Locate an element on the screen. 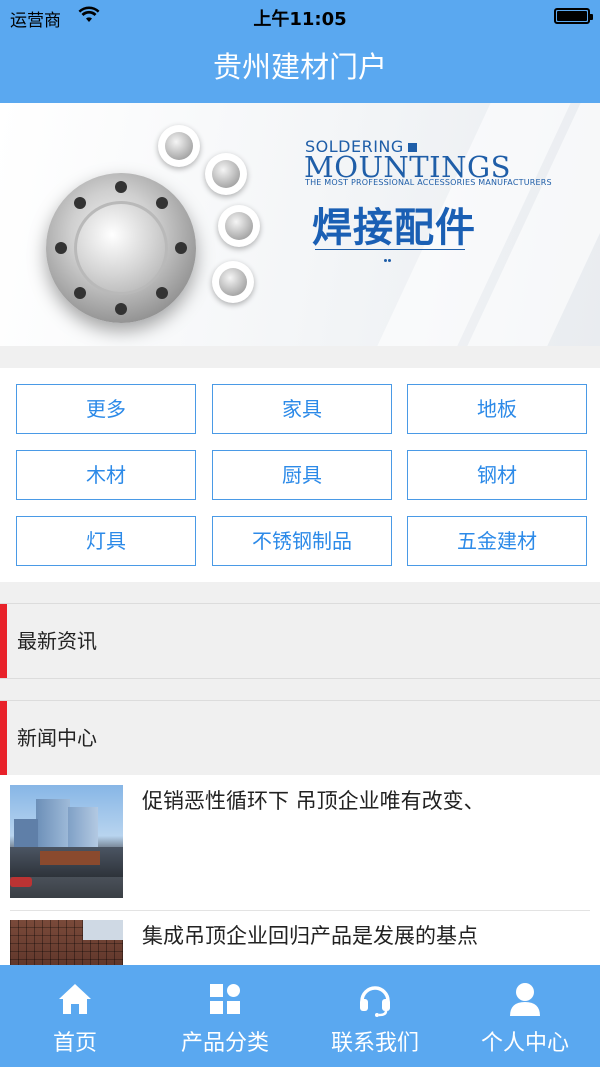  tab-label: 联系我们 is located at coordinates (374, 1043).